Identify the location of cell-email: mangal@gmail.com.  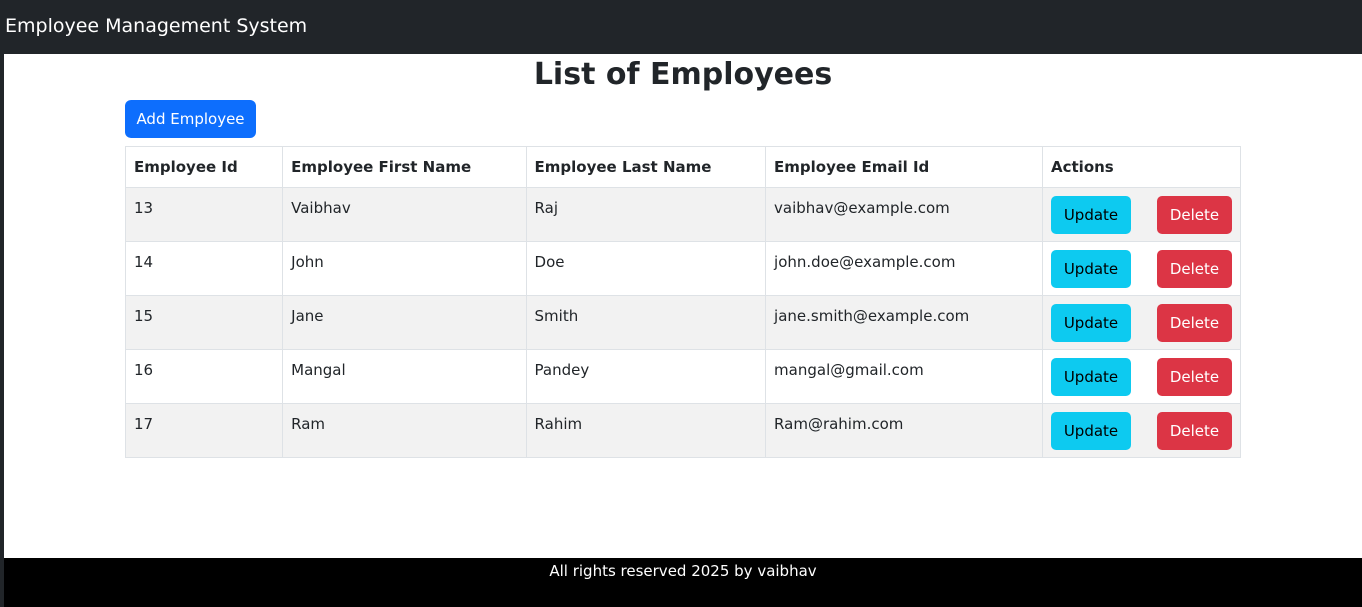
(904, 376).